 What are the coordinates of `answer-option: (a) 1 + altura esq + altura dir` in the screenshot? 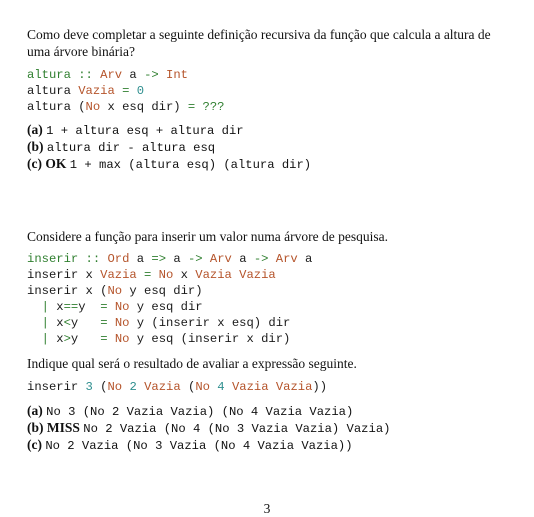 It's located at (169, 130).